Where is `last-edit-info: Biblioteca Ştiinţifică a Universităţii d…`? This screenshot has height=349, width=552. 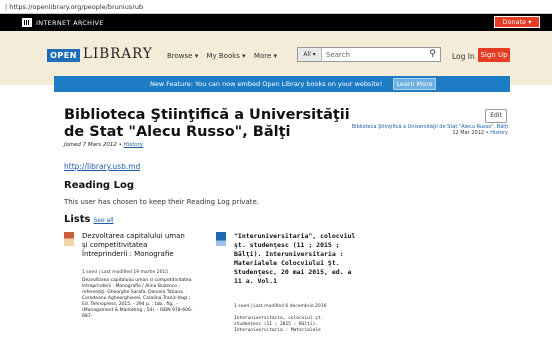
last-edit-info: Biblioteca Ştiinţifică a Universităţii d… is located at coordinates (413, 130).